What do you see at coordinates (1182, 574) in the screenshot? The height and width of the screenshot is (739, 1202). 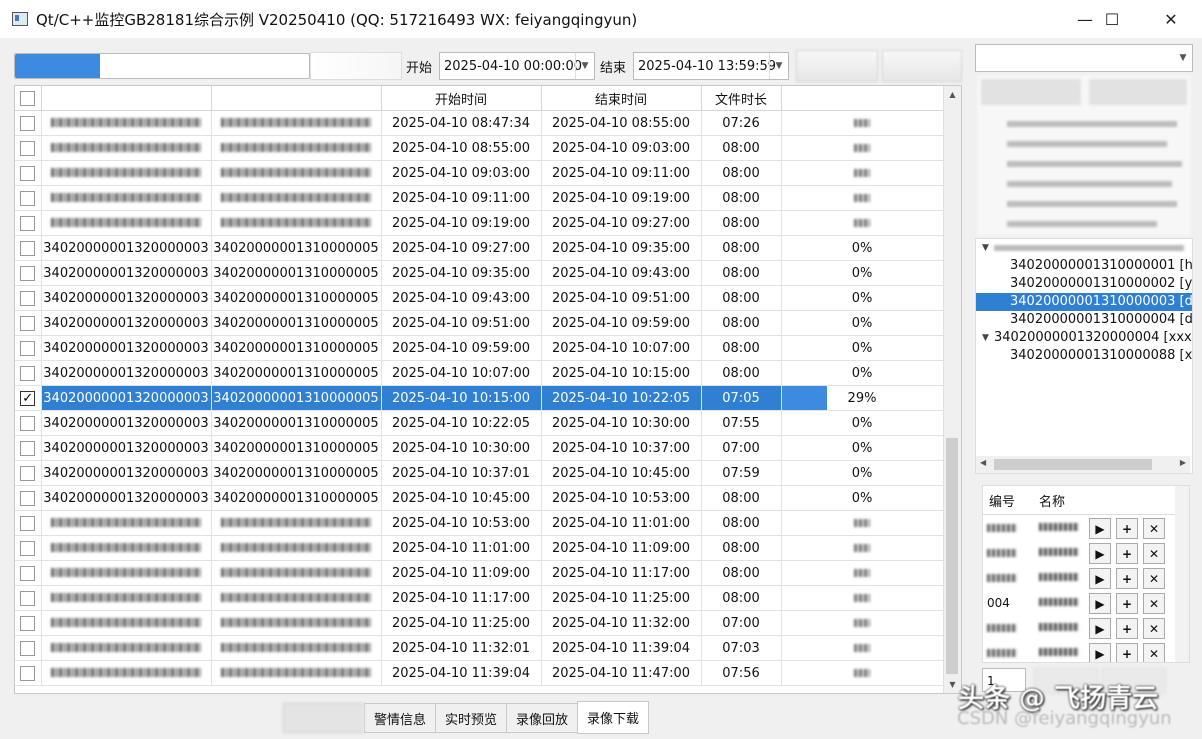 I see `list-scrollbar` at bounding box center [1182, 574].